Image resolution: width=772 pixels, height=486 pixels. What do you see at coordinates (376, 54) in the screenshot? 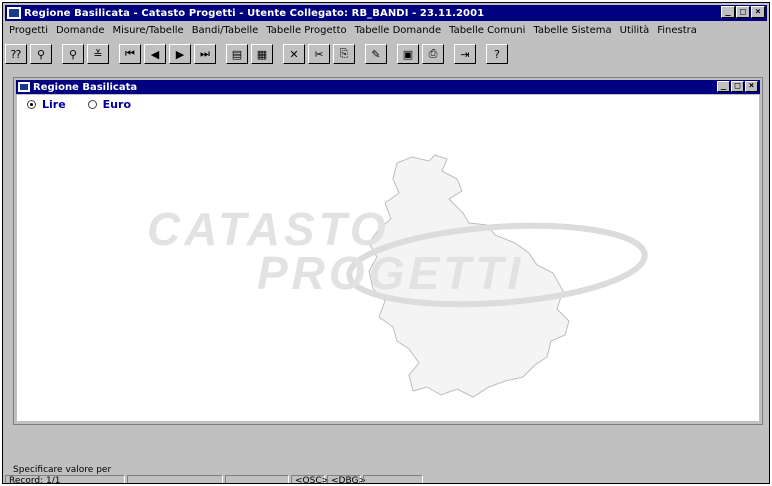
I see `paste-icon: ✎` at bounding box center [376, 54].